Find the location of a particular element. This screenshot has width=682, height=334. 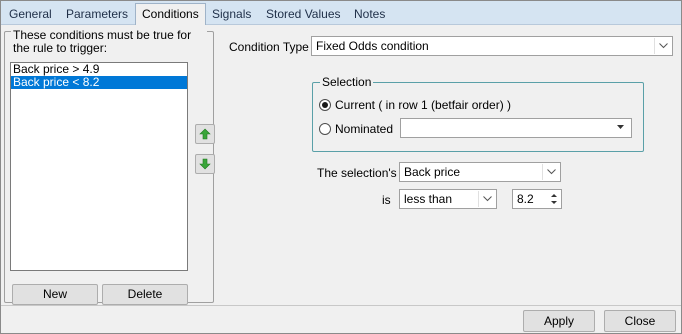

current-radio-label: Current ( in row 1 (betfair order) ) is located at coordinates (423, 105).